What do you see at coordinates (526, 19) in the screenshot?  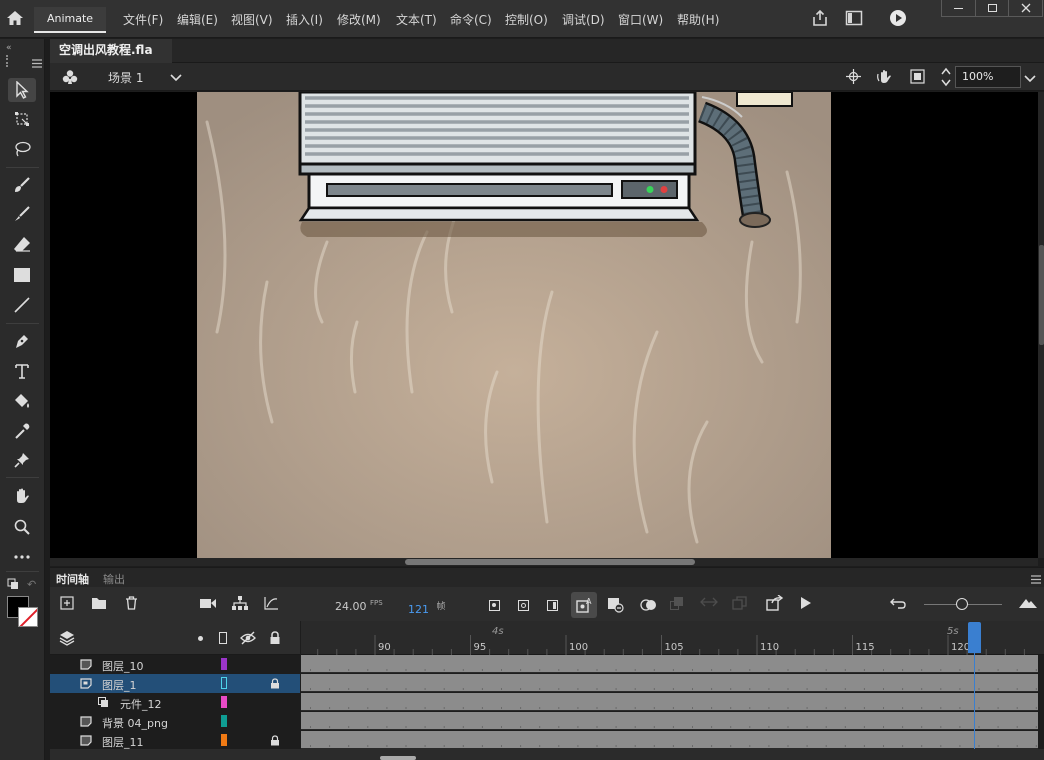 I see `menu-item-7: 控制(O)` at bounding box center [526, 19].